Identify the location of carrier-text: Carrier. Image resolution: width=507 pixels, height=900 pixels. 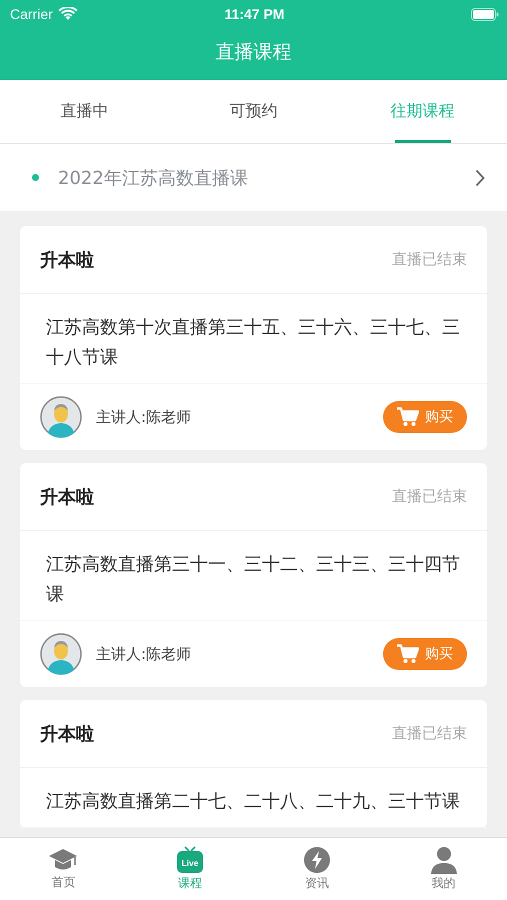
(31, 14).